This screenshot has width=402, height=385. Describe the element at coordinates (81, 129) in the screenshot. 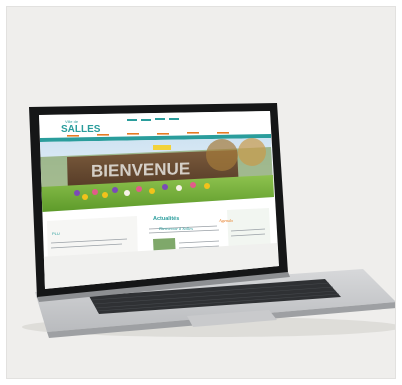

I see `site-logo: SALLES` at that location.